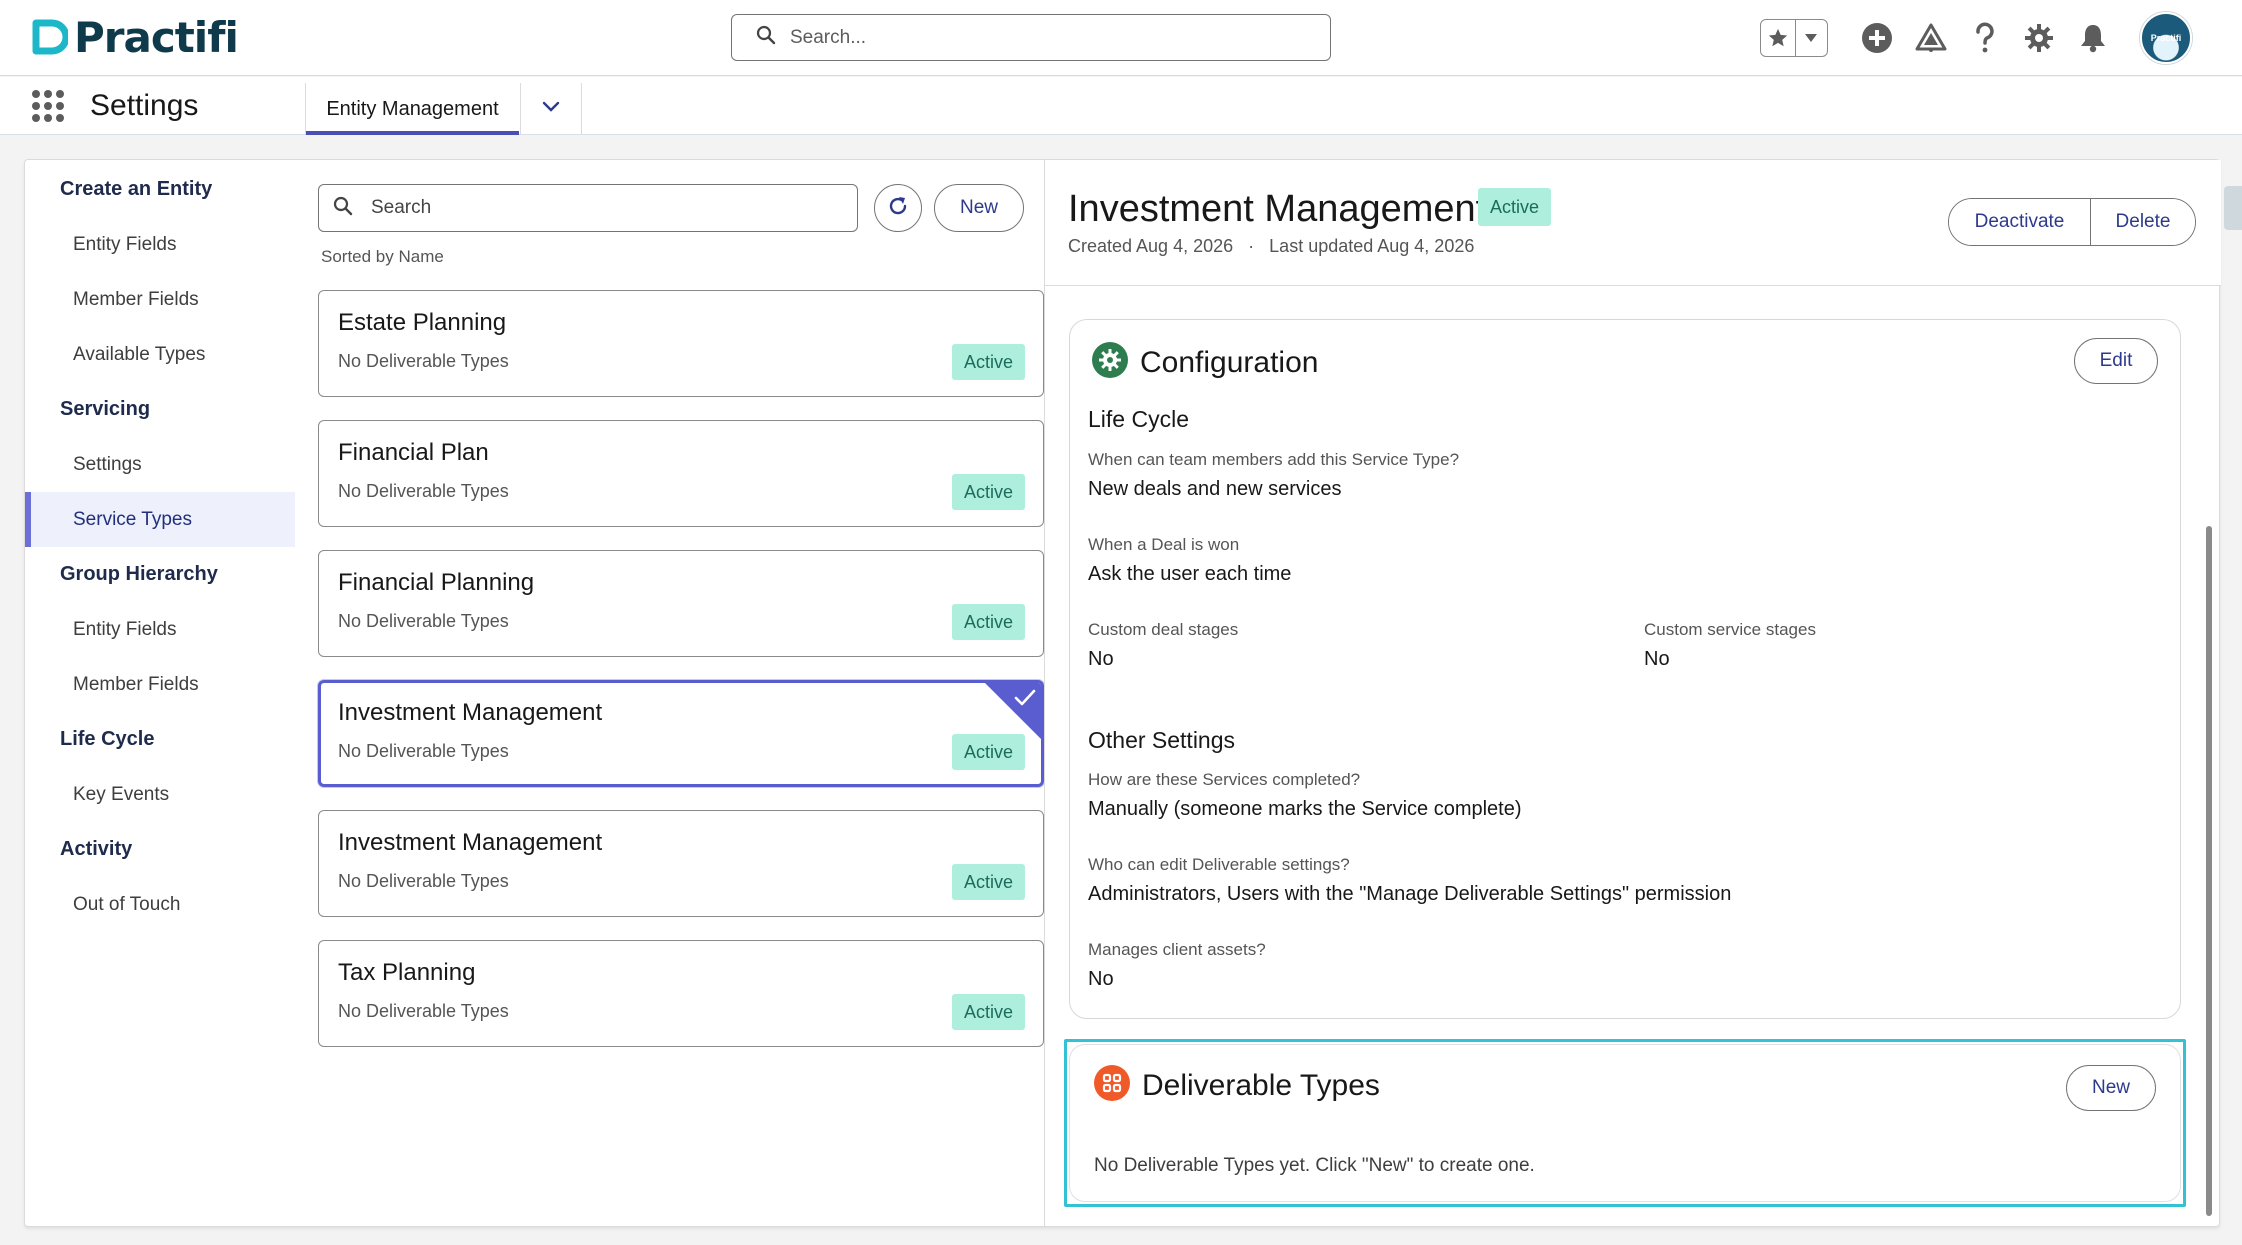  I want to click on deliverable-types-title: Deliverable Types, so click(1261, 1085).